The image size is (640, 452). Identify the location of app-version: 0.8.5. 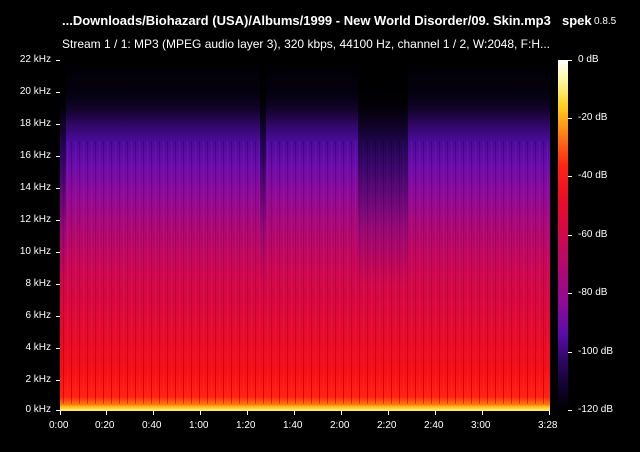
(605, 21).